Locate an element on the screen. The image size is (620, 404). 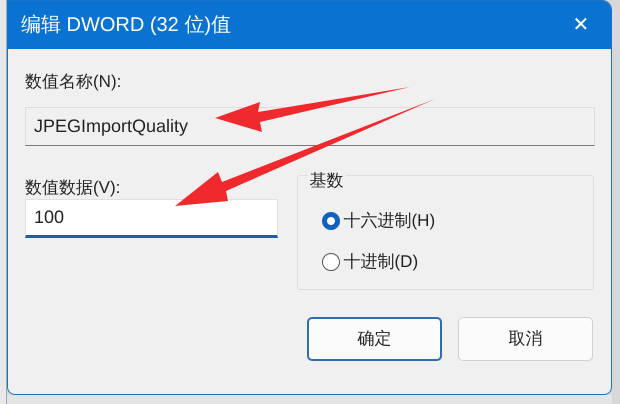
cancel-button: 取消 is located at coordinates (525, 339).